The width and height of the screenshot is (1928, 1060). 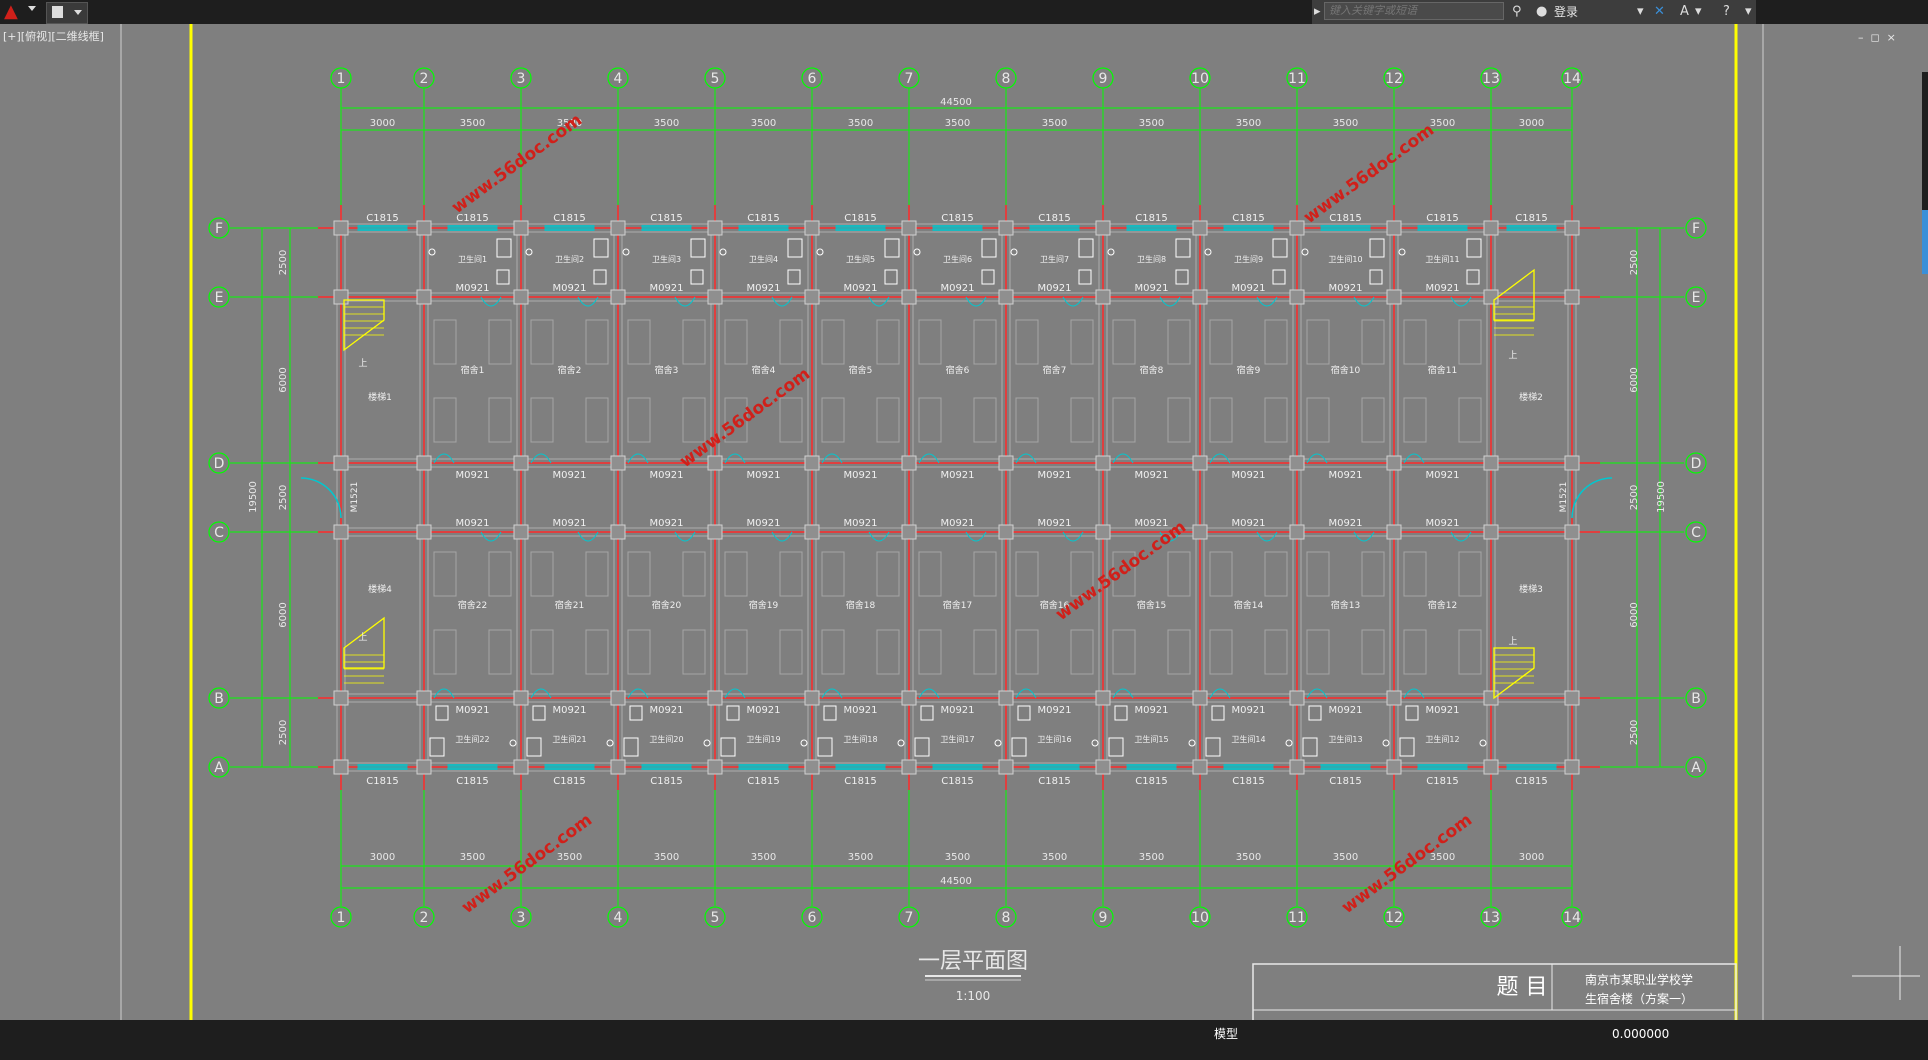 What do you see at coordinates (57, 12) in the screenshot?
I see `document-icon` at bounding box center [57, 12].